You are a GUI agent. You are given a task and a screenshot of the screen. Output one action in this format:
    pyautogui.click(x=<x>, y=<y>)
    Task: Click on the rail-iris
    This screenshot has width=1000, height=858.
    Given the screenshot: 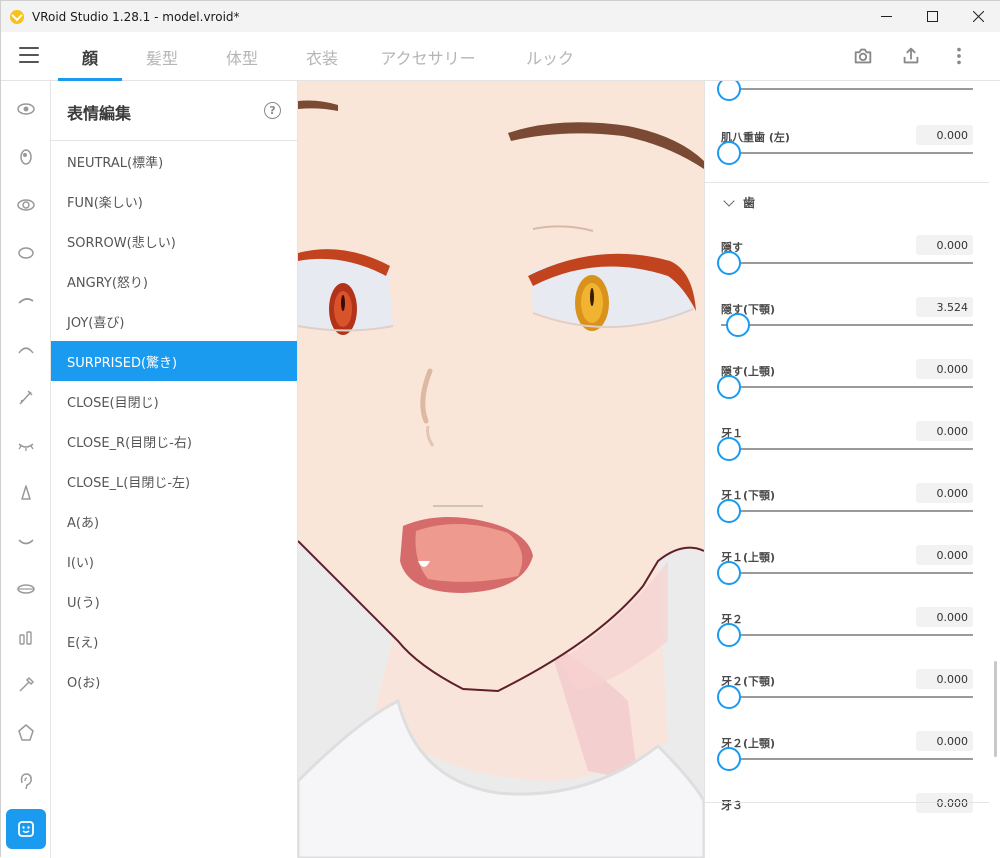 What is the action you would take?
    pyautogui.click(x=26, y=157)
    